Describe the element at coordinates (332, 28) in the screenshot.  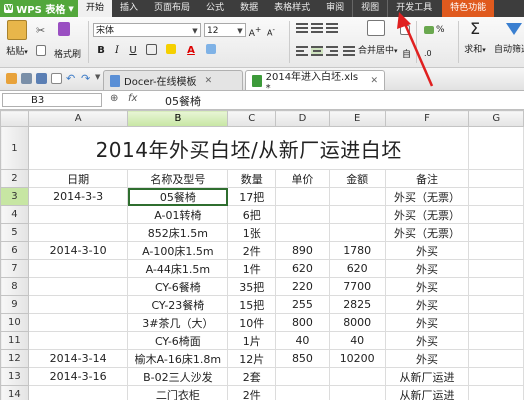
I see `align-bottom-icon` at that location.